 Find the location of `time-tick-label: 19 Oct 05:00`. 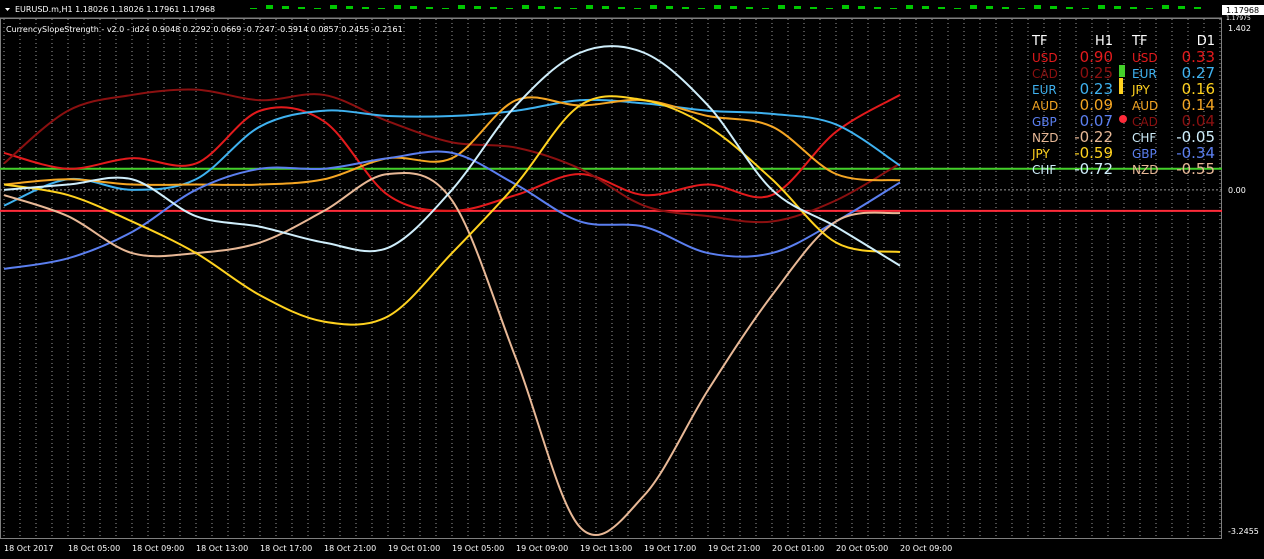

time-tick-label: 19 Oct 05:00 is located at coordinates (478, 548).